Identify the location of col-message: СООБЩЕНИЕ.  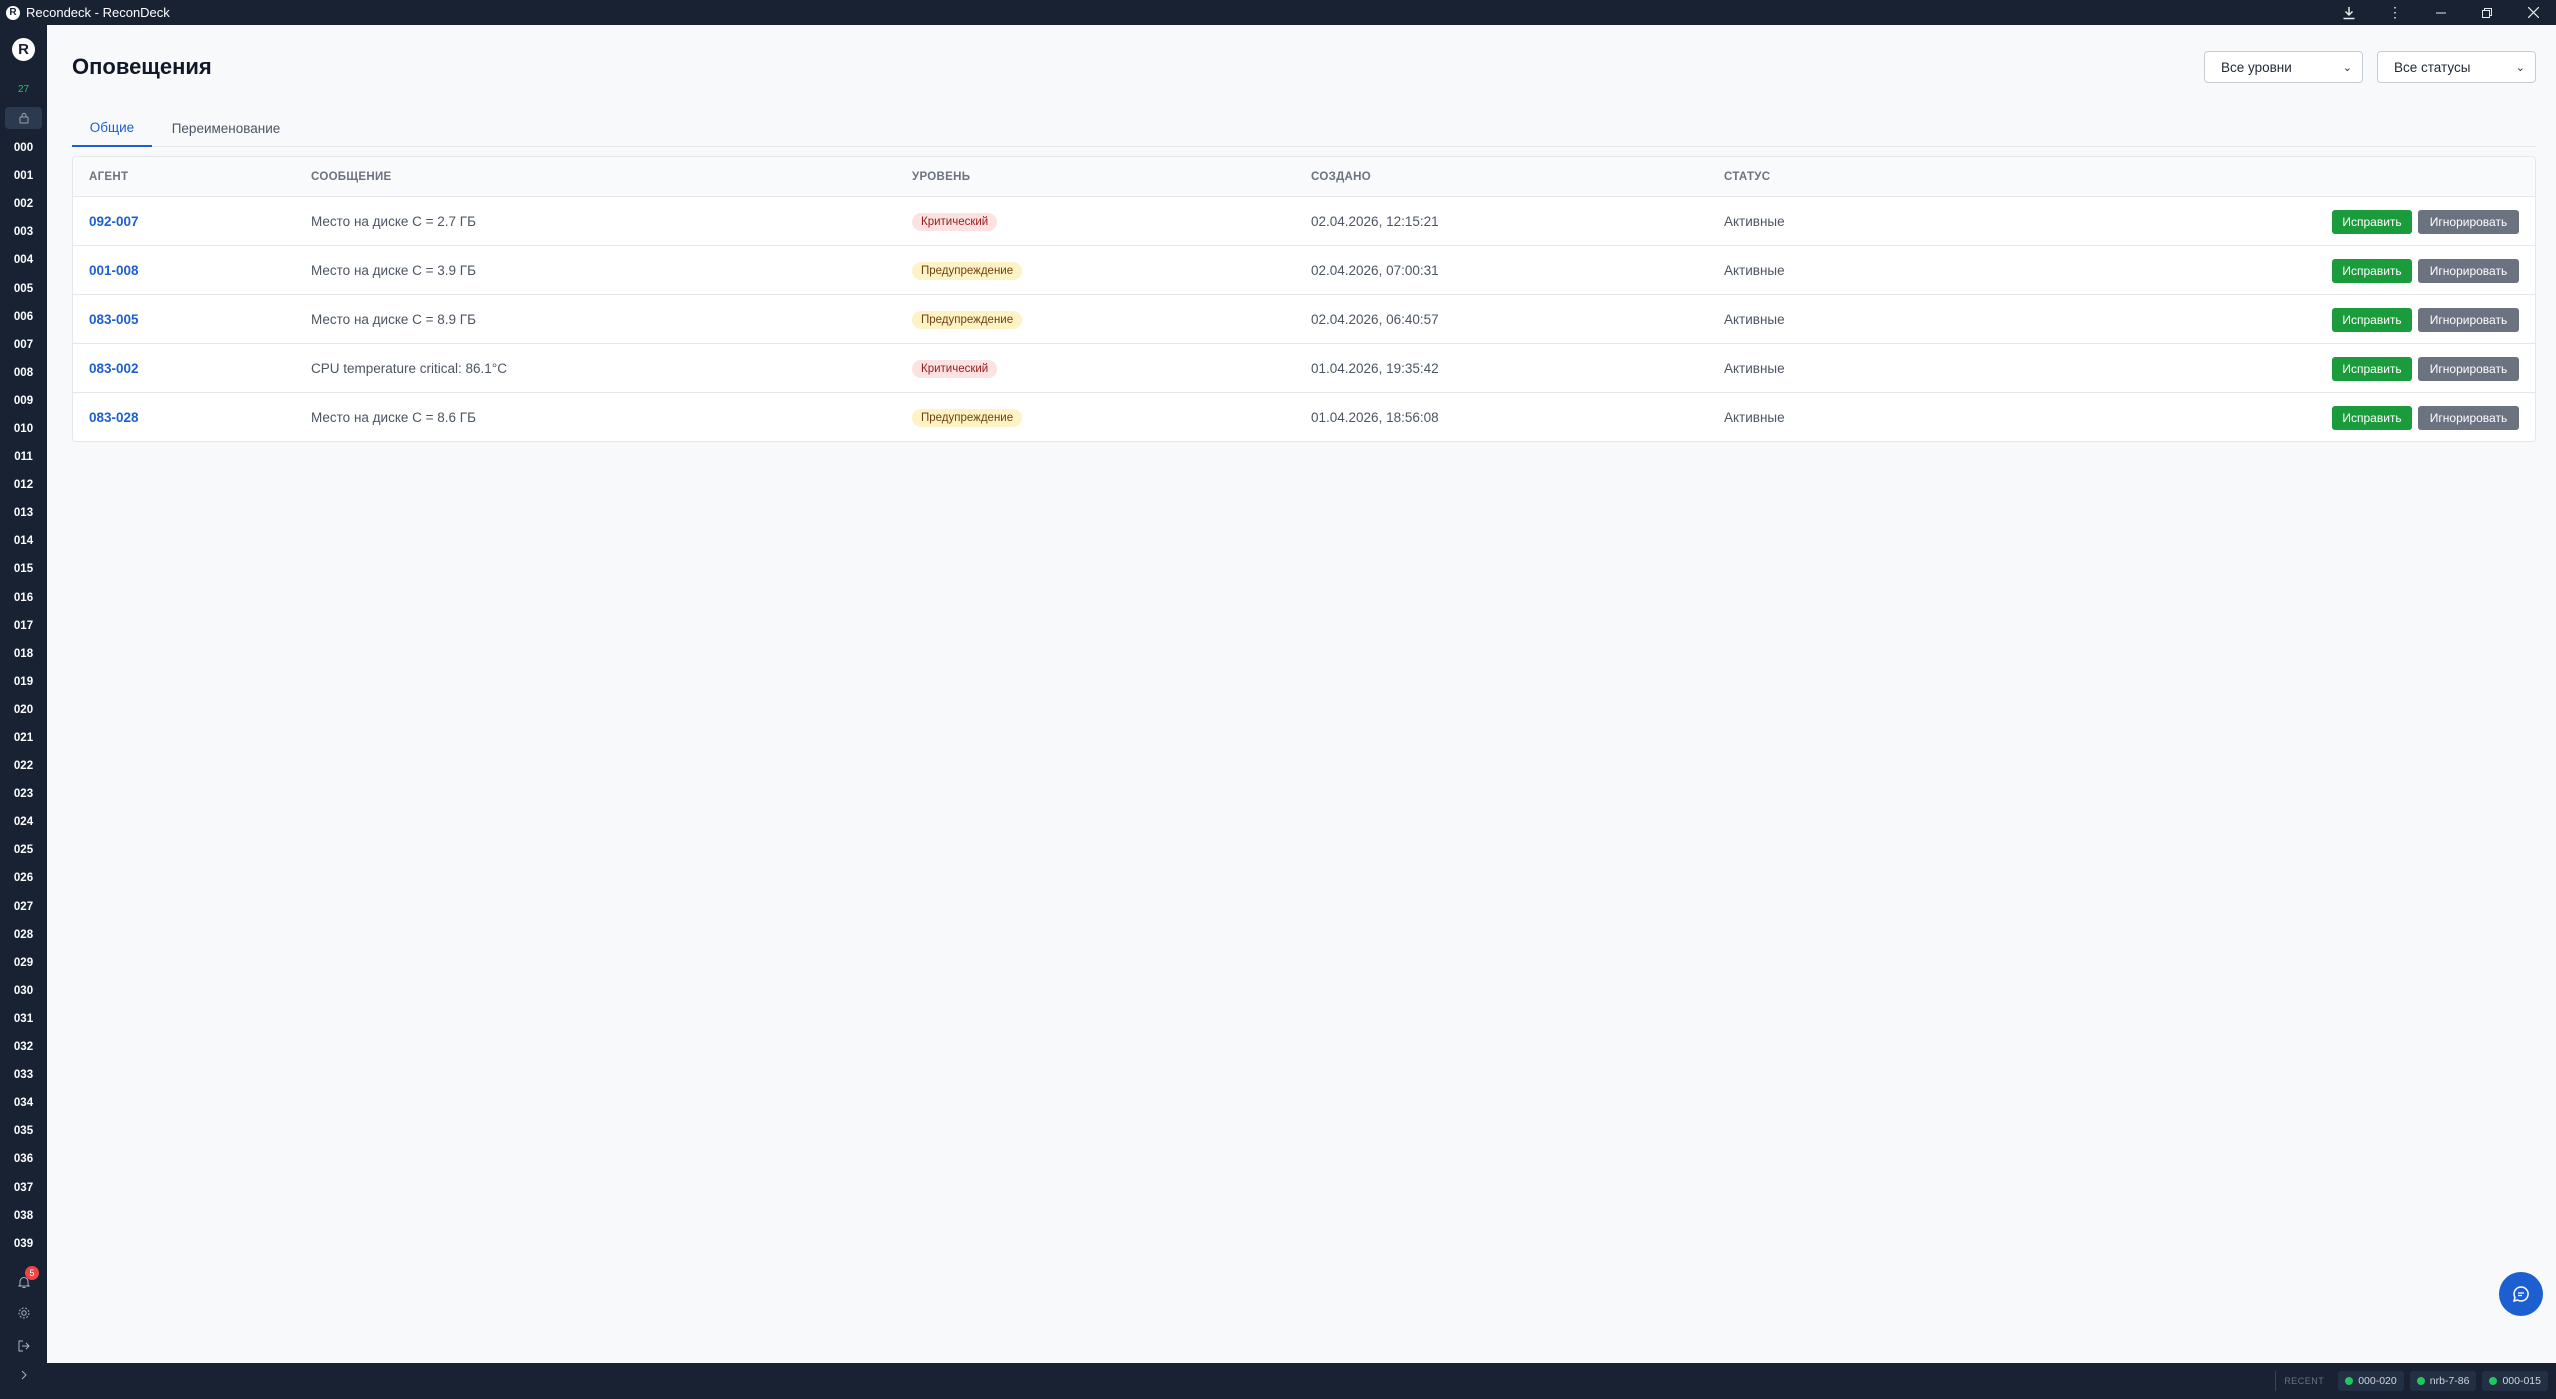
(351, 177).